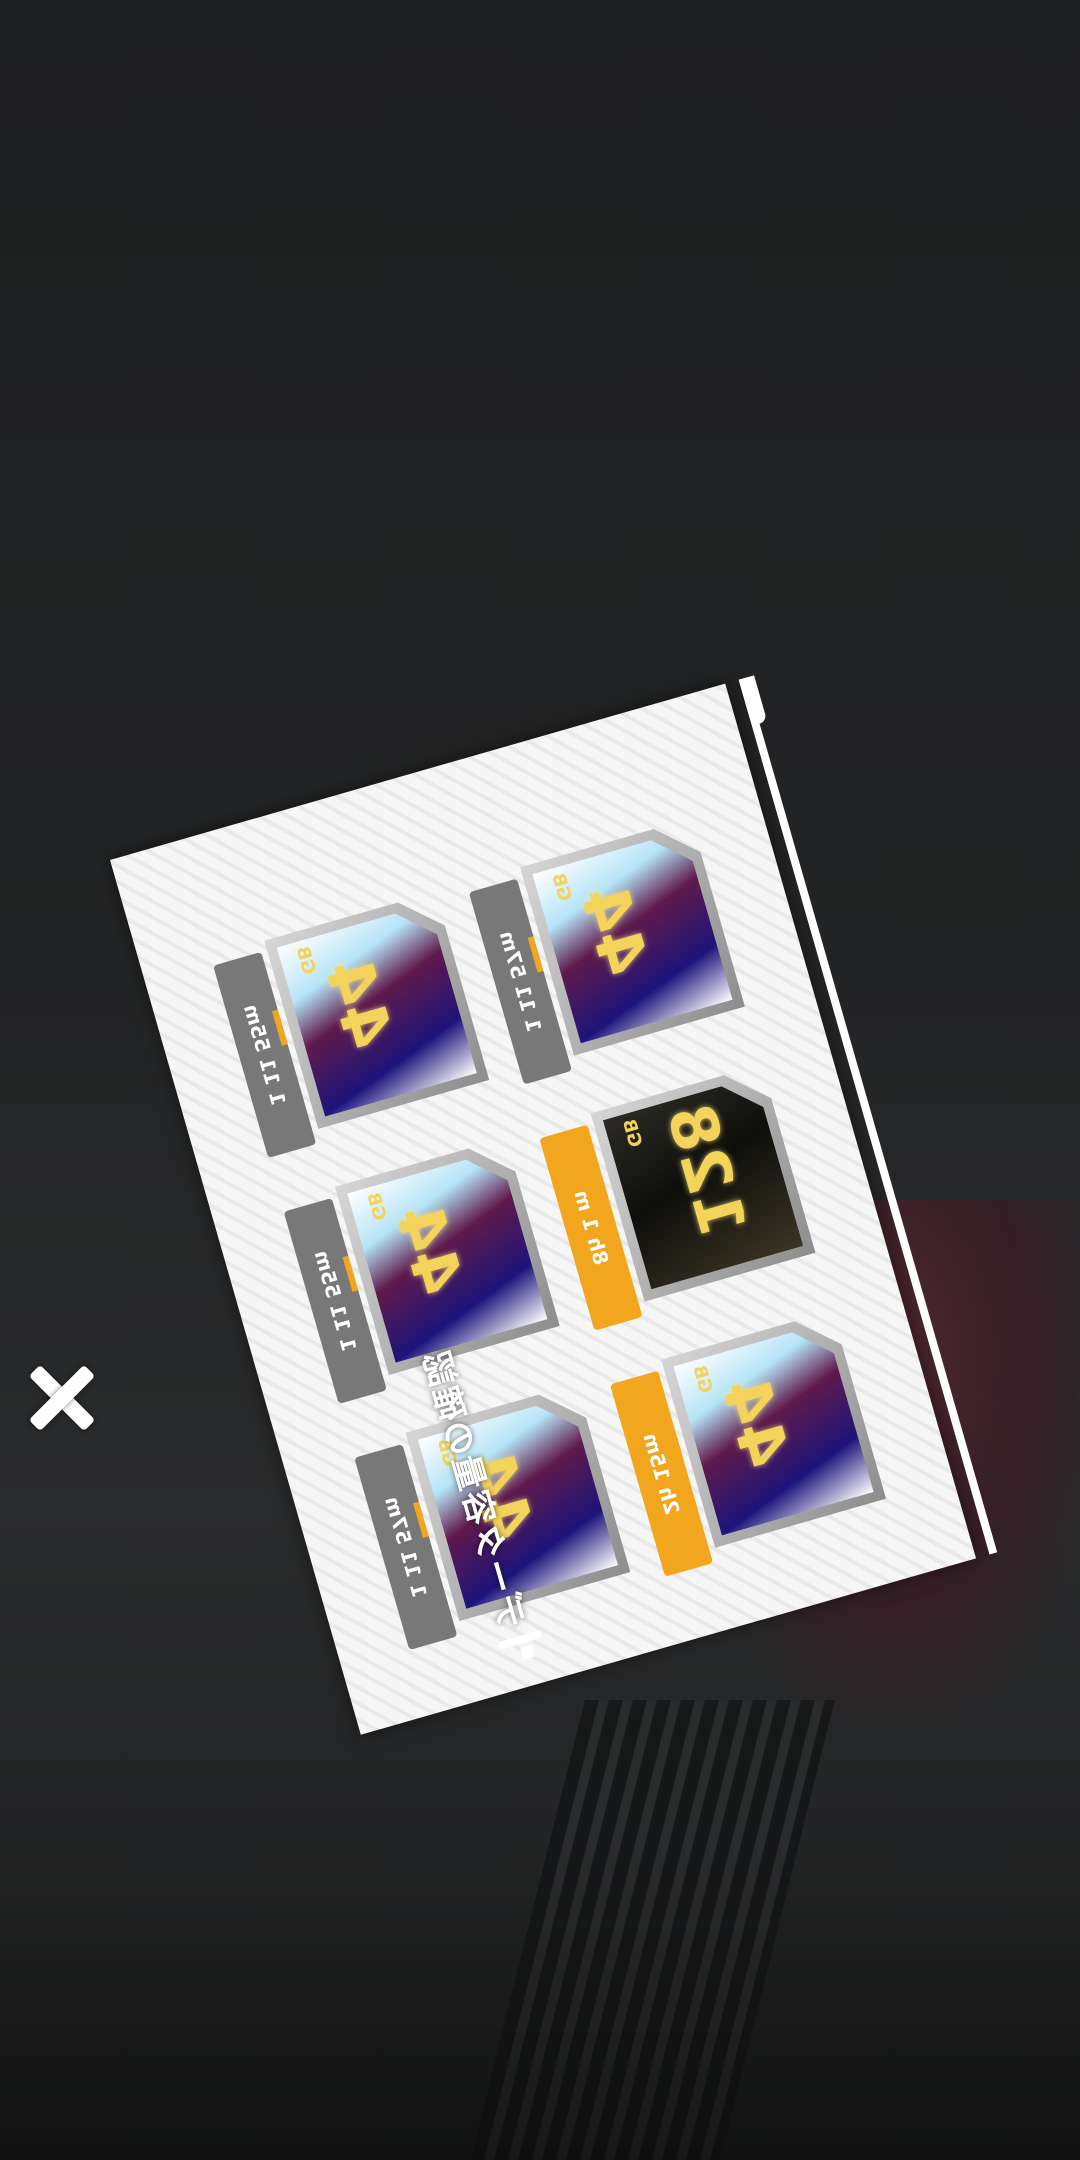 The image size is (1080, 2160). Describe the element at coordinates (631, 1133) in the screenshot. I see `card-unit: GB` at that location.